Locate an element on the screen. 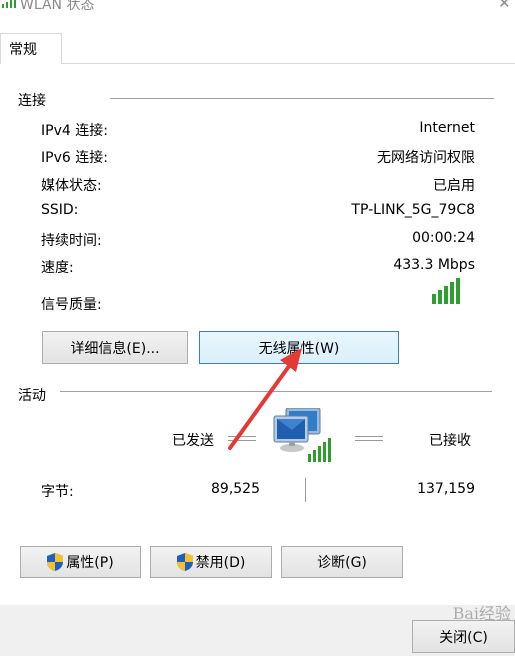 This screenshot has width=515, height=656. duration-label: 持续时间: is located at coordinates (71, 241).